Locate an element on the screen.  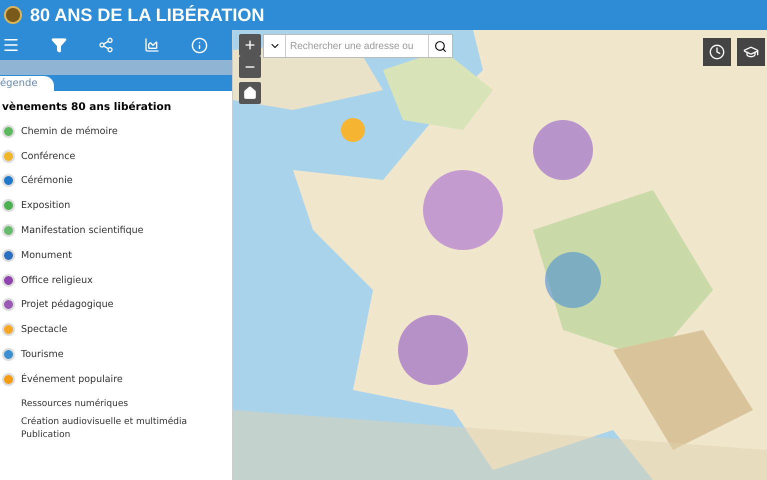
education-button is located at coordinates (751, 52).